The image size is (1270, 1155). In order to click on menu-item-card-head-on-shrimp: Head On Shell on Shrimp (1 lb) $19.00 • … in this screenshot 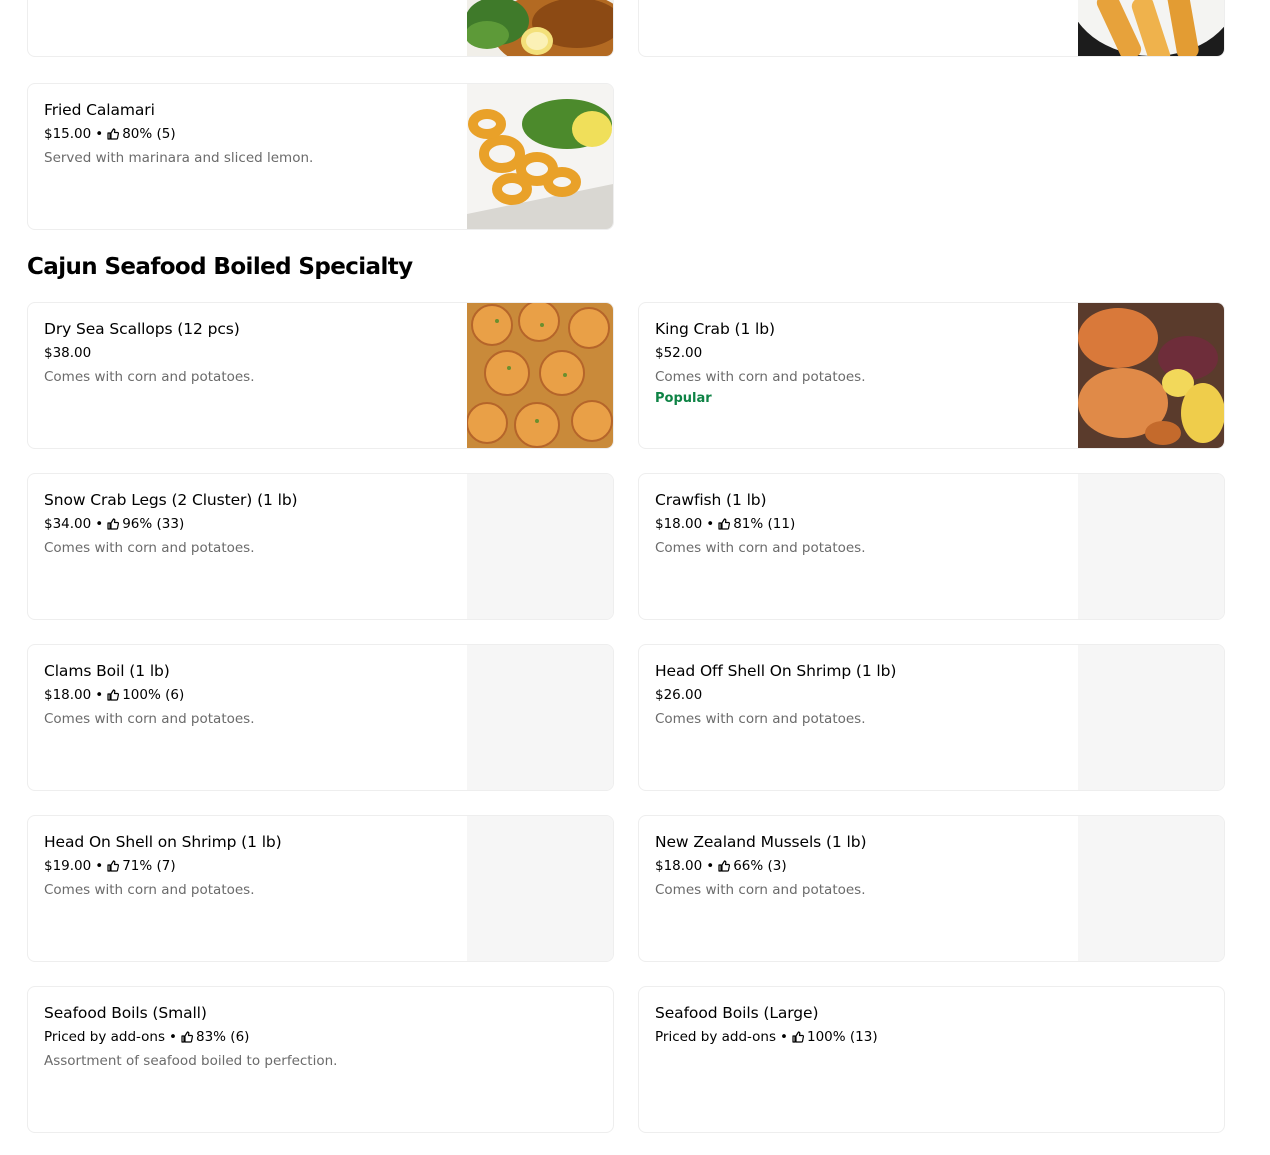, I will do `click(320, 888)`.